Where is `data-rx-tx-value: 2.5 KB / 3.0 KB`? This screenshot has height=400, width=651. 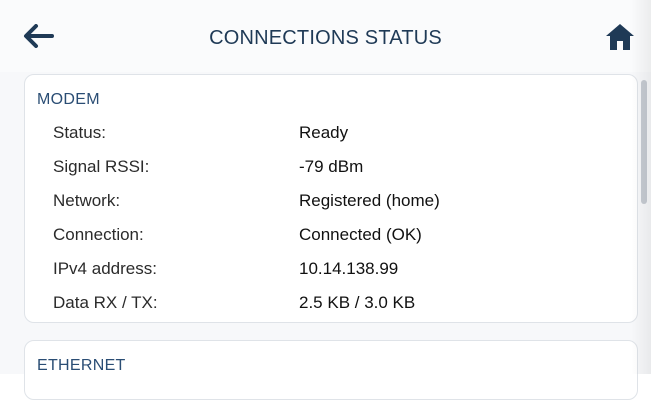
data-rx-tx-value: 2.5 KB / 3.0 KB is located at coordinates (357, 302).